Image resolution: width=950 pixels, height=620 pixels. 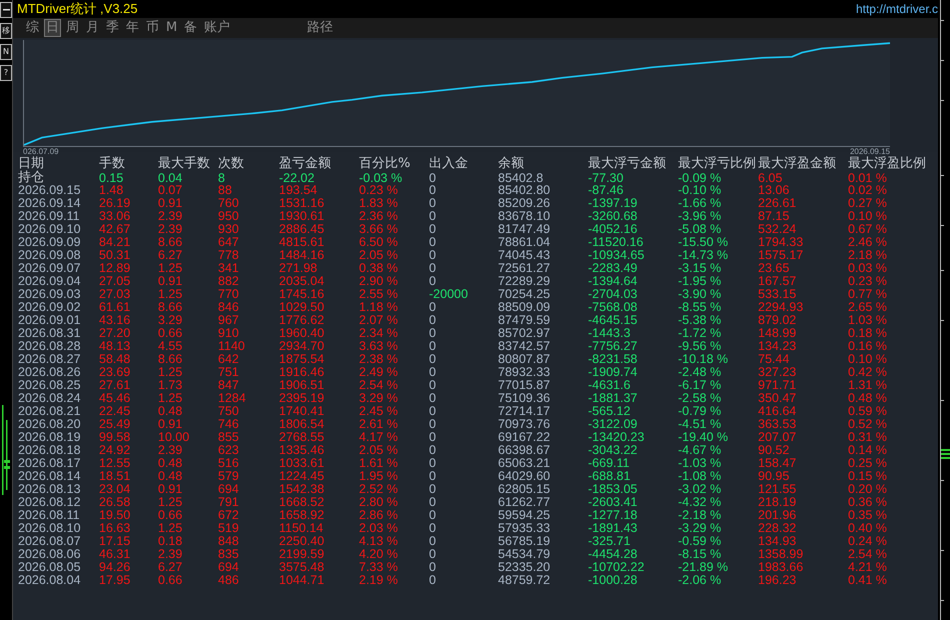 I want to click on table-cell-text: 1875.54, so click(x=302, y=359).